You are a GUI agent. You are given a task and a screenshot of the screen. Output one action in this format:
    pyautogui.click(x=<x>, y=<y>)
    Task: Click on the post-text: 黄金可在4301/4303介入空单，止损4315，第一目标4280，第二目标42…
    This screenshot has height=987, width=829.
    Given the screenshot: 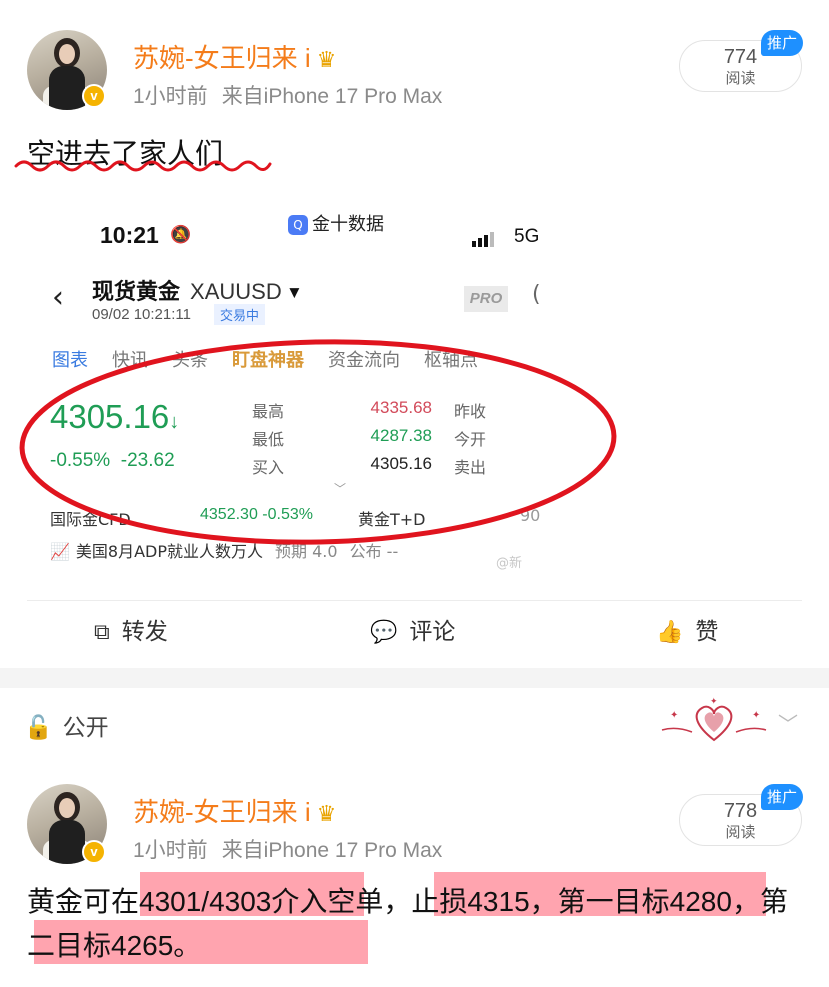 What is the action you would take?
    pyautogui.click(x=407, y=923)
    